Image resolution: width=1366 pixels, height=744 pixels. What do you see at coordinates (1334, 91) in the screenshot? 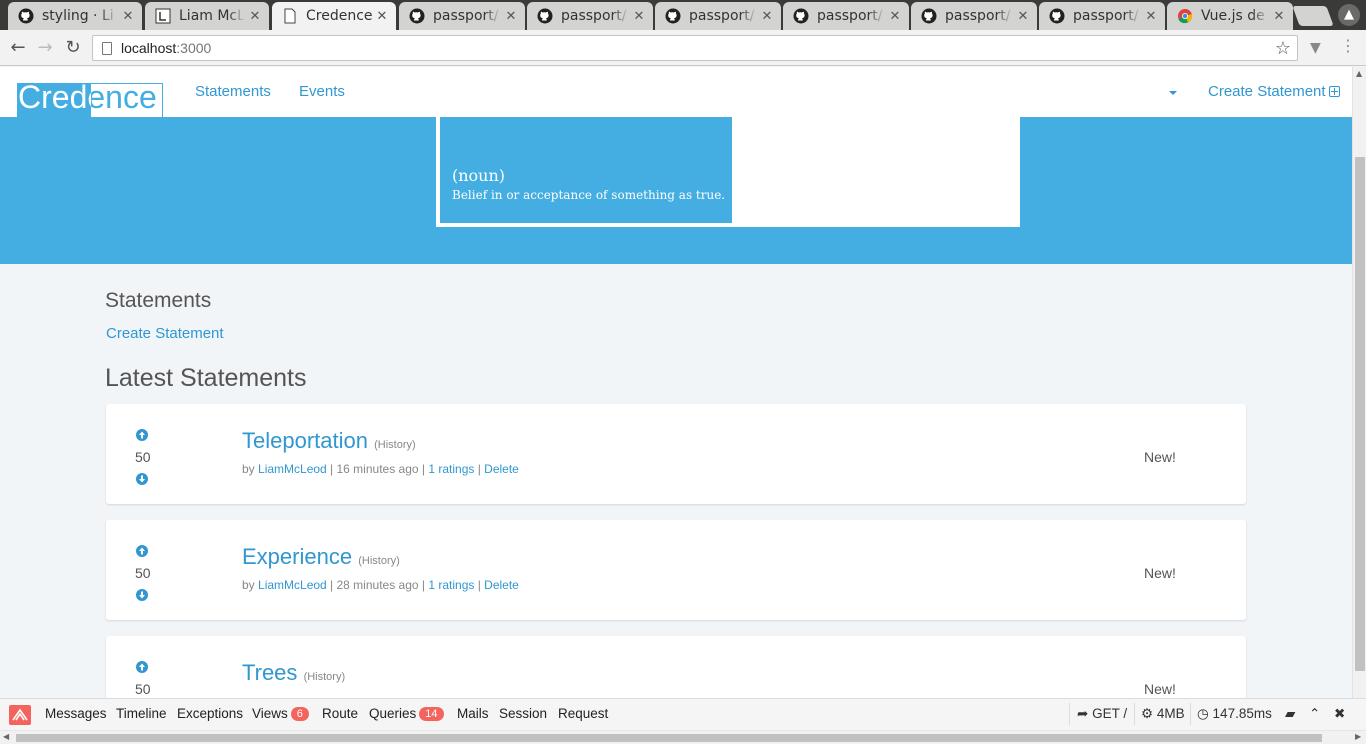
I see `plus-square-icon` at bounding box center [1334, 91].